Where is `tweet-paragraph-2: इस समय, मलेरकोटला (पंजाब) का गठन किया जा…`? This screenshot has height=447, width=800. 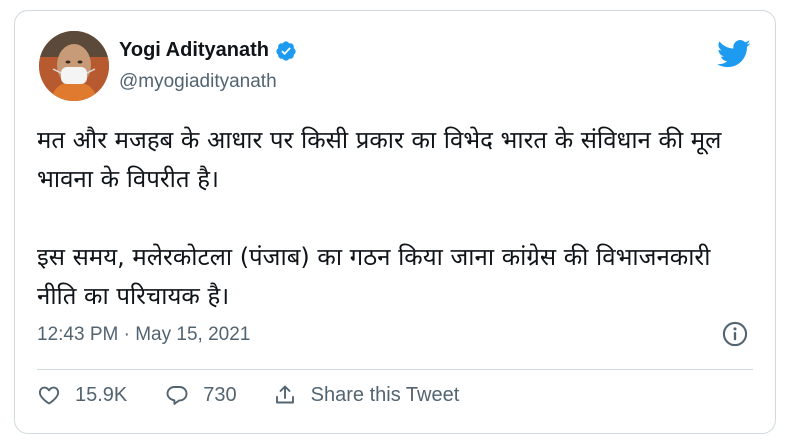
tweet-paragraph-2: इस समय, मलेरकोटला (पंजाब) का गठन किया जा… is located at coordinates (374, 276).